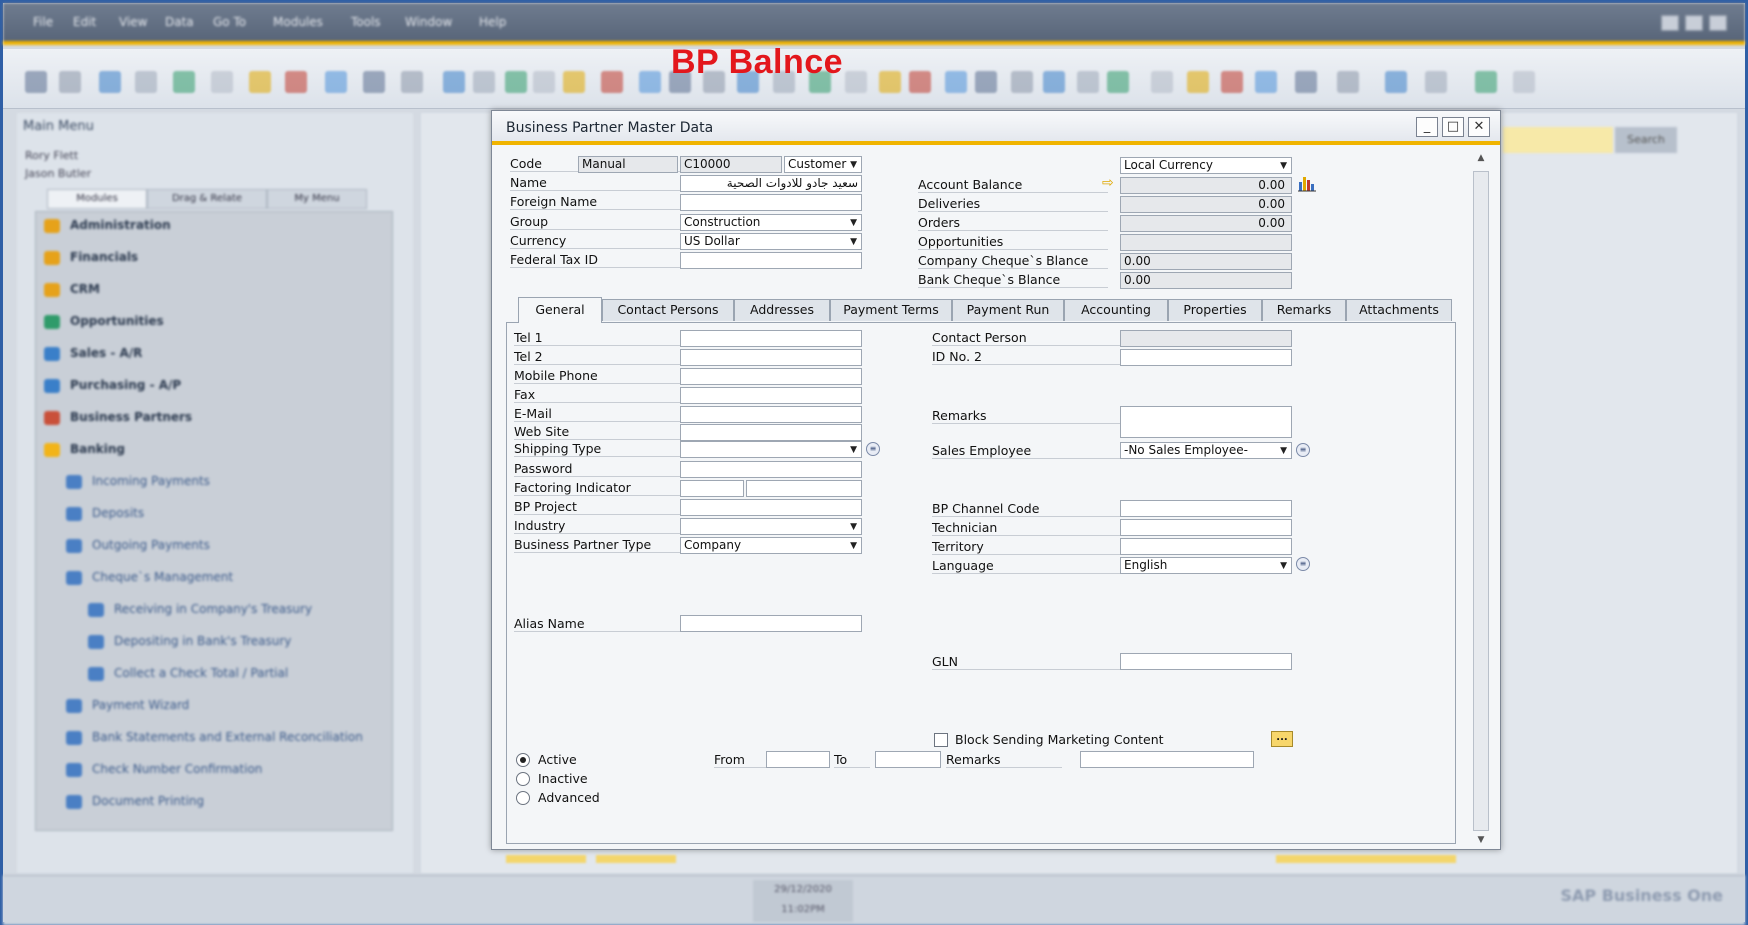 This screenshot has height=925, width=1748. I want to click on main-menu-item: Purchasing - A/P, so click(112, 389).